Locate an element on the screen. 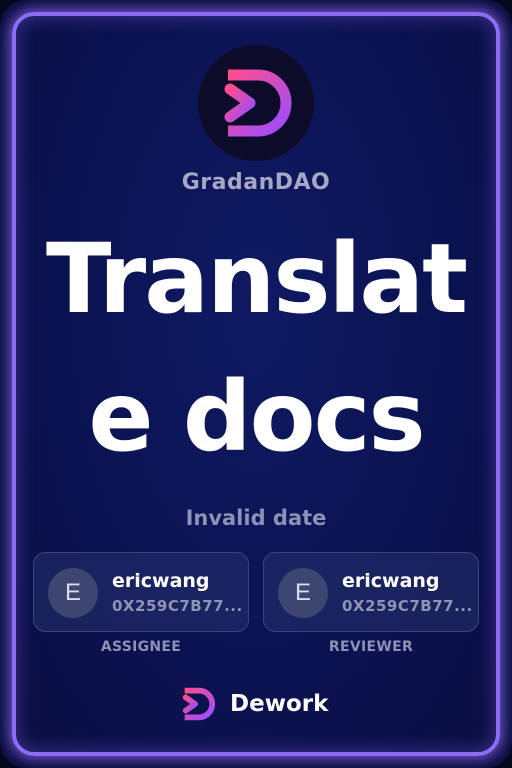 This screenshot has height=768, width=512. assignee-label: ASSIGNEE is located at coordinates (141, 647).